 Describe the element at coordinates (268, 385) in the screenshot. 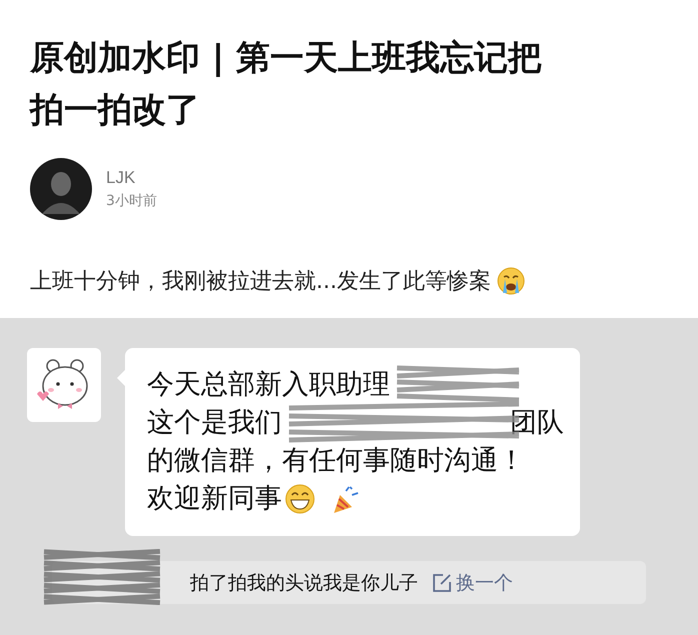

I see `message-text: 今天总部新入职助理` at that location.